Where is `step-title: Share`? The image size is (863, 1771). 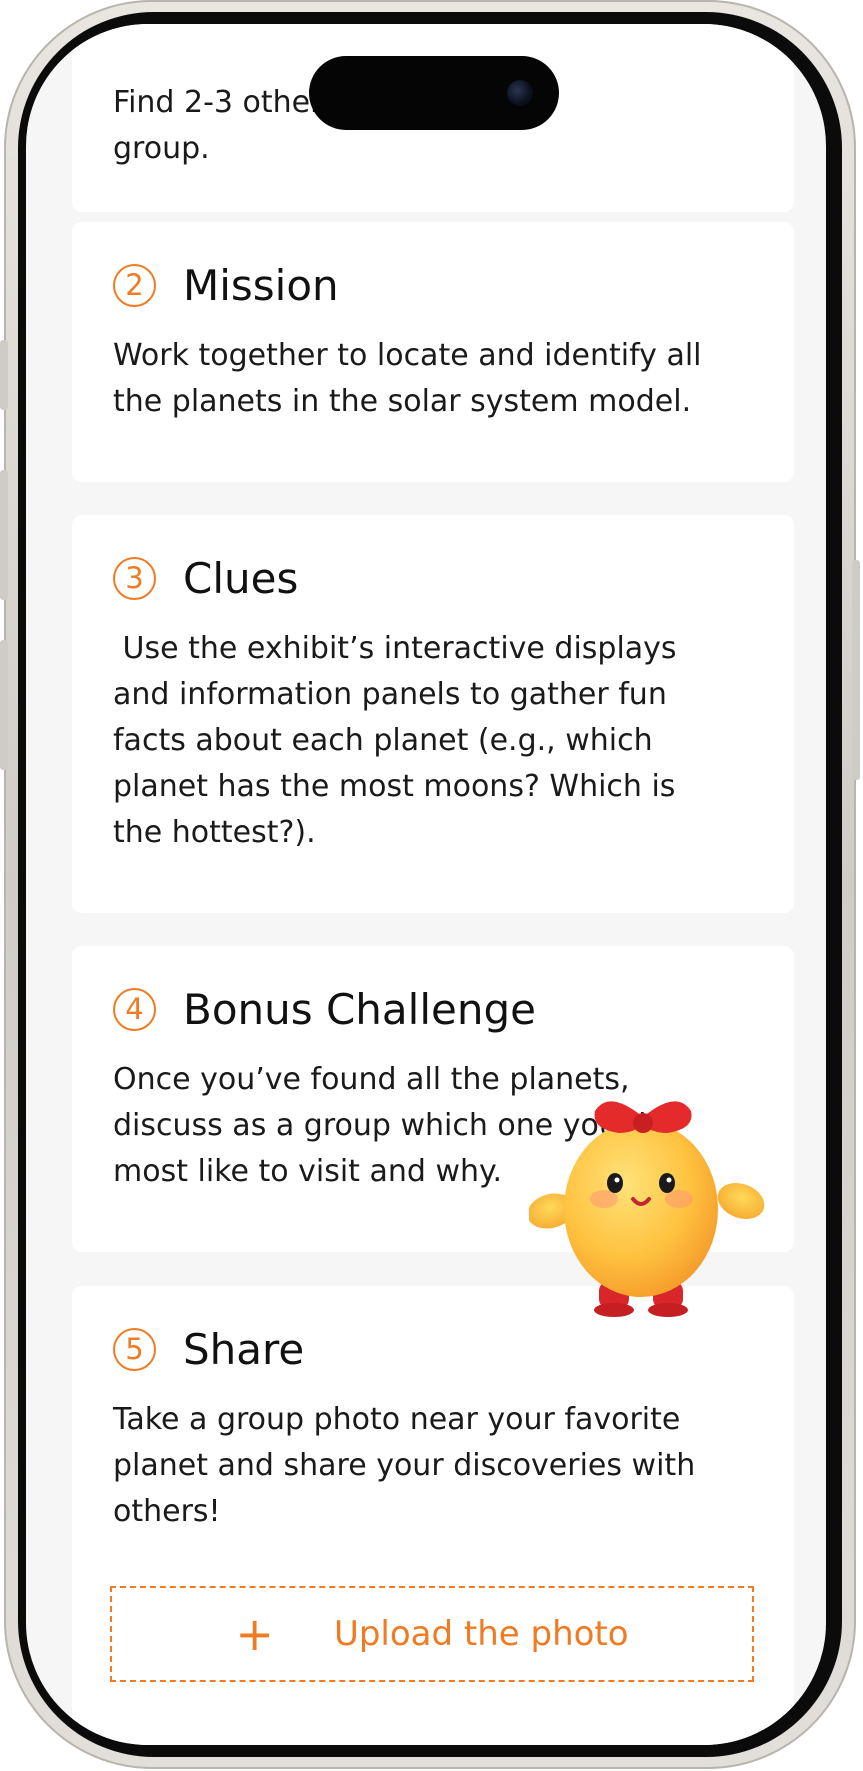 step-title: Share is located at coordinates (244, 1349).